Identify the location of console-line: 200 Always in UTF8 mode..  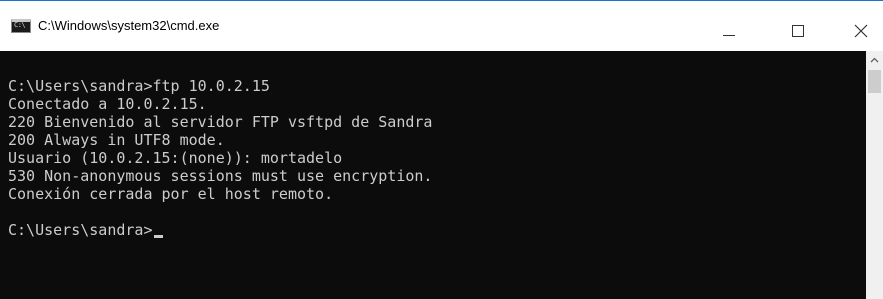
(116, 140).